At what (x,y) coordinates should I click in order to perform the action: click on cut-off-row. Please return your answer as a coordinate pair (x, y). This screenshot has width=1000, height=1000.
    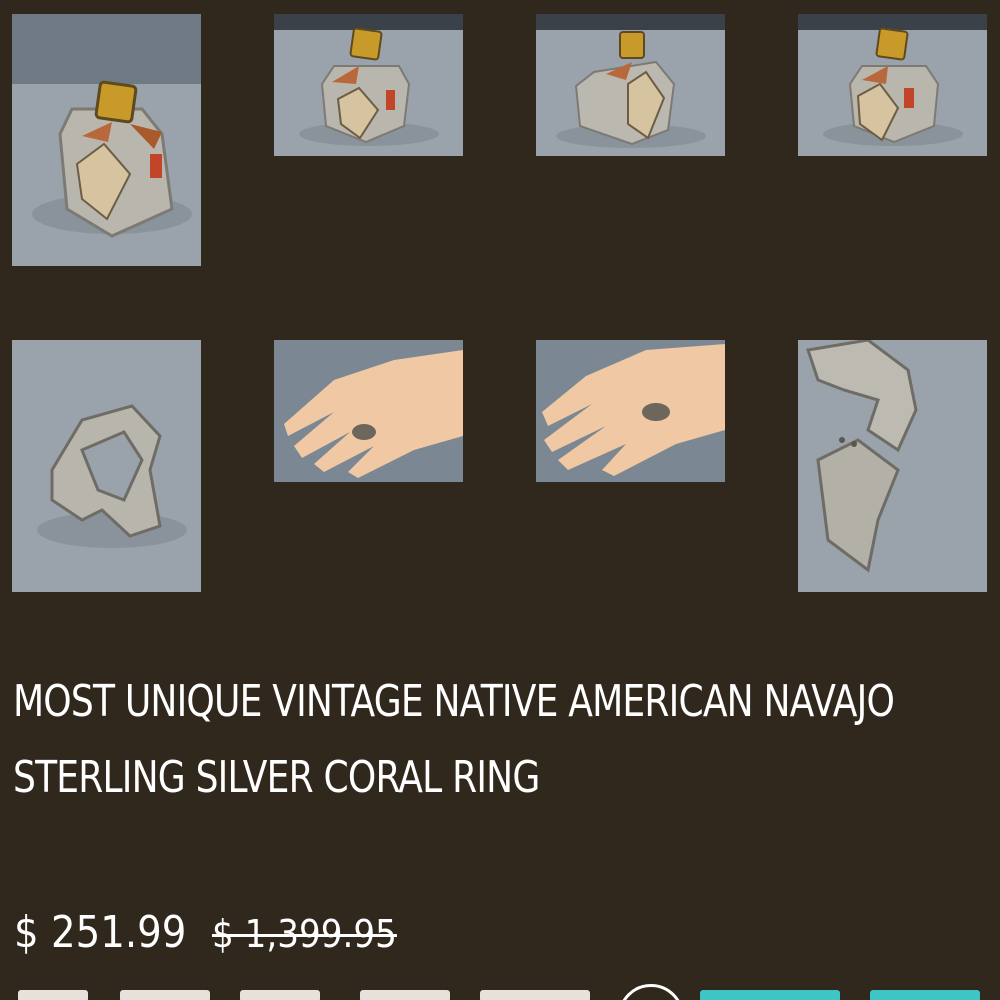
    Looking at the image, I should click on (500, 991).